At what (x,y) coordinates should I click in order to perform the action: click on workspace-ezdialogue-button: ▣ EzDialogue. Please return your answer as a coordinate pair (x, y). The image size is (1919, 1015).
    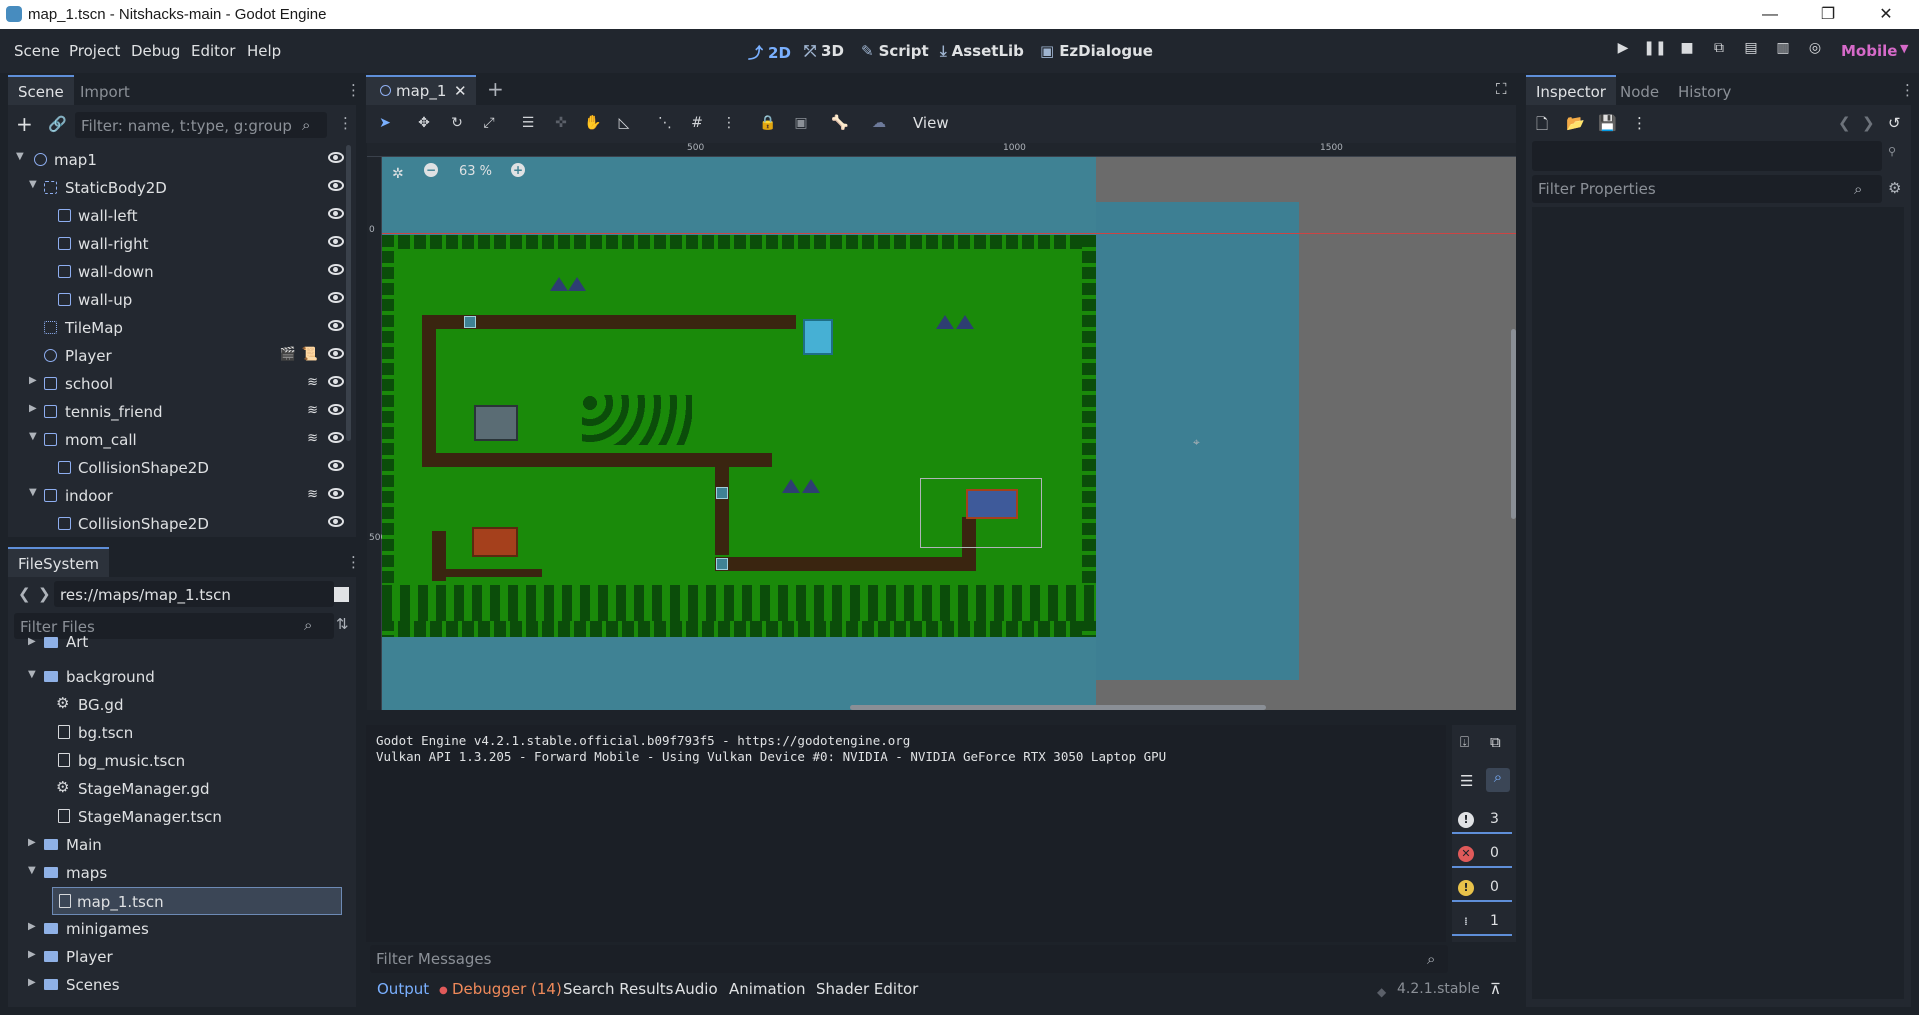
    Looking at the image, I should click on (1096, 51).